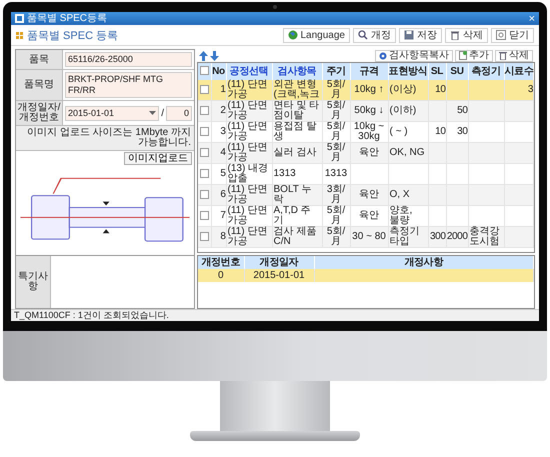 The width and height of the screenshot is (550, 457). What do you see at coordinates (248, 173) in the screenshot?
I see `table-cell: (13) 내경 압출` at bounding box center [248, 173].